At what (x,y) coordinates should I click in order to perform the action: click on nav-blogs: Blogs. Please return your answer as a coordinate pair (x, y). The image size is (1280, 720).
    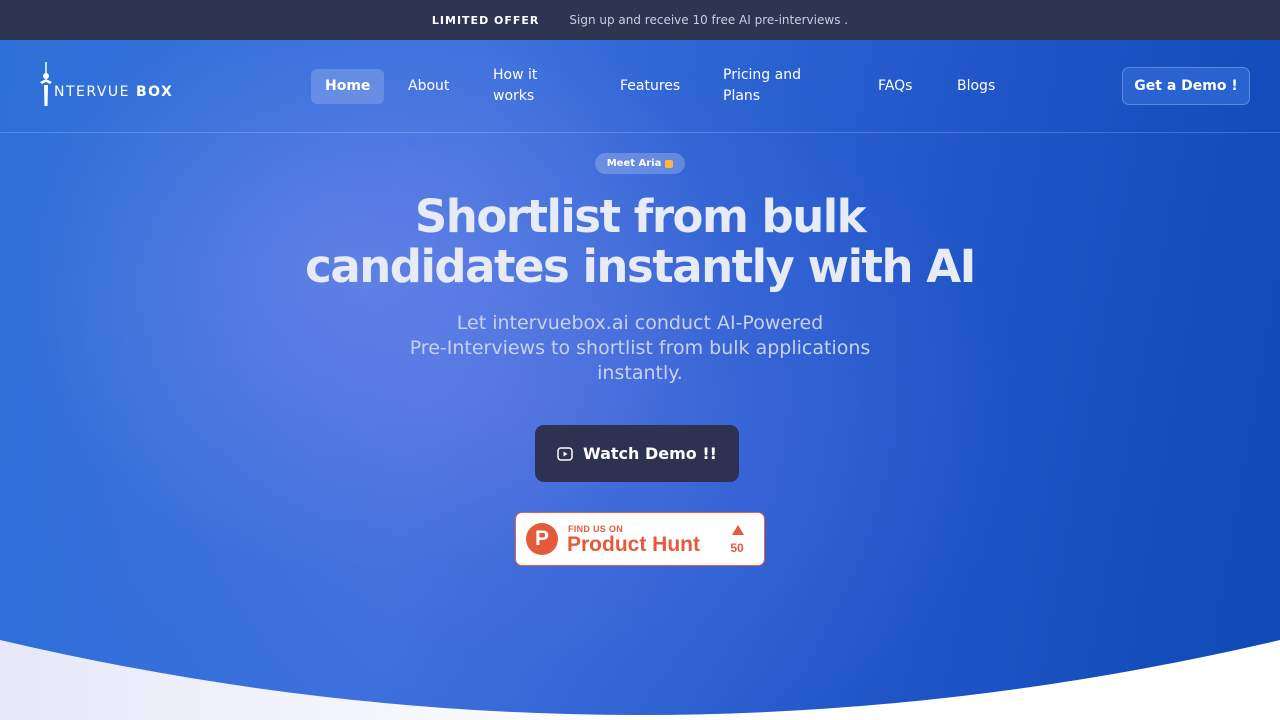
    Looking at the image, I should click on (976, 86).